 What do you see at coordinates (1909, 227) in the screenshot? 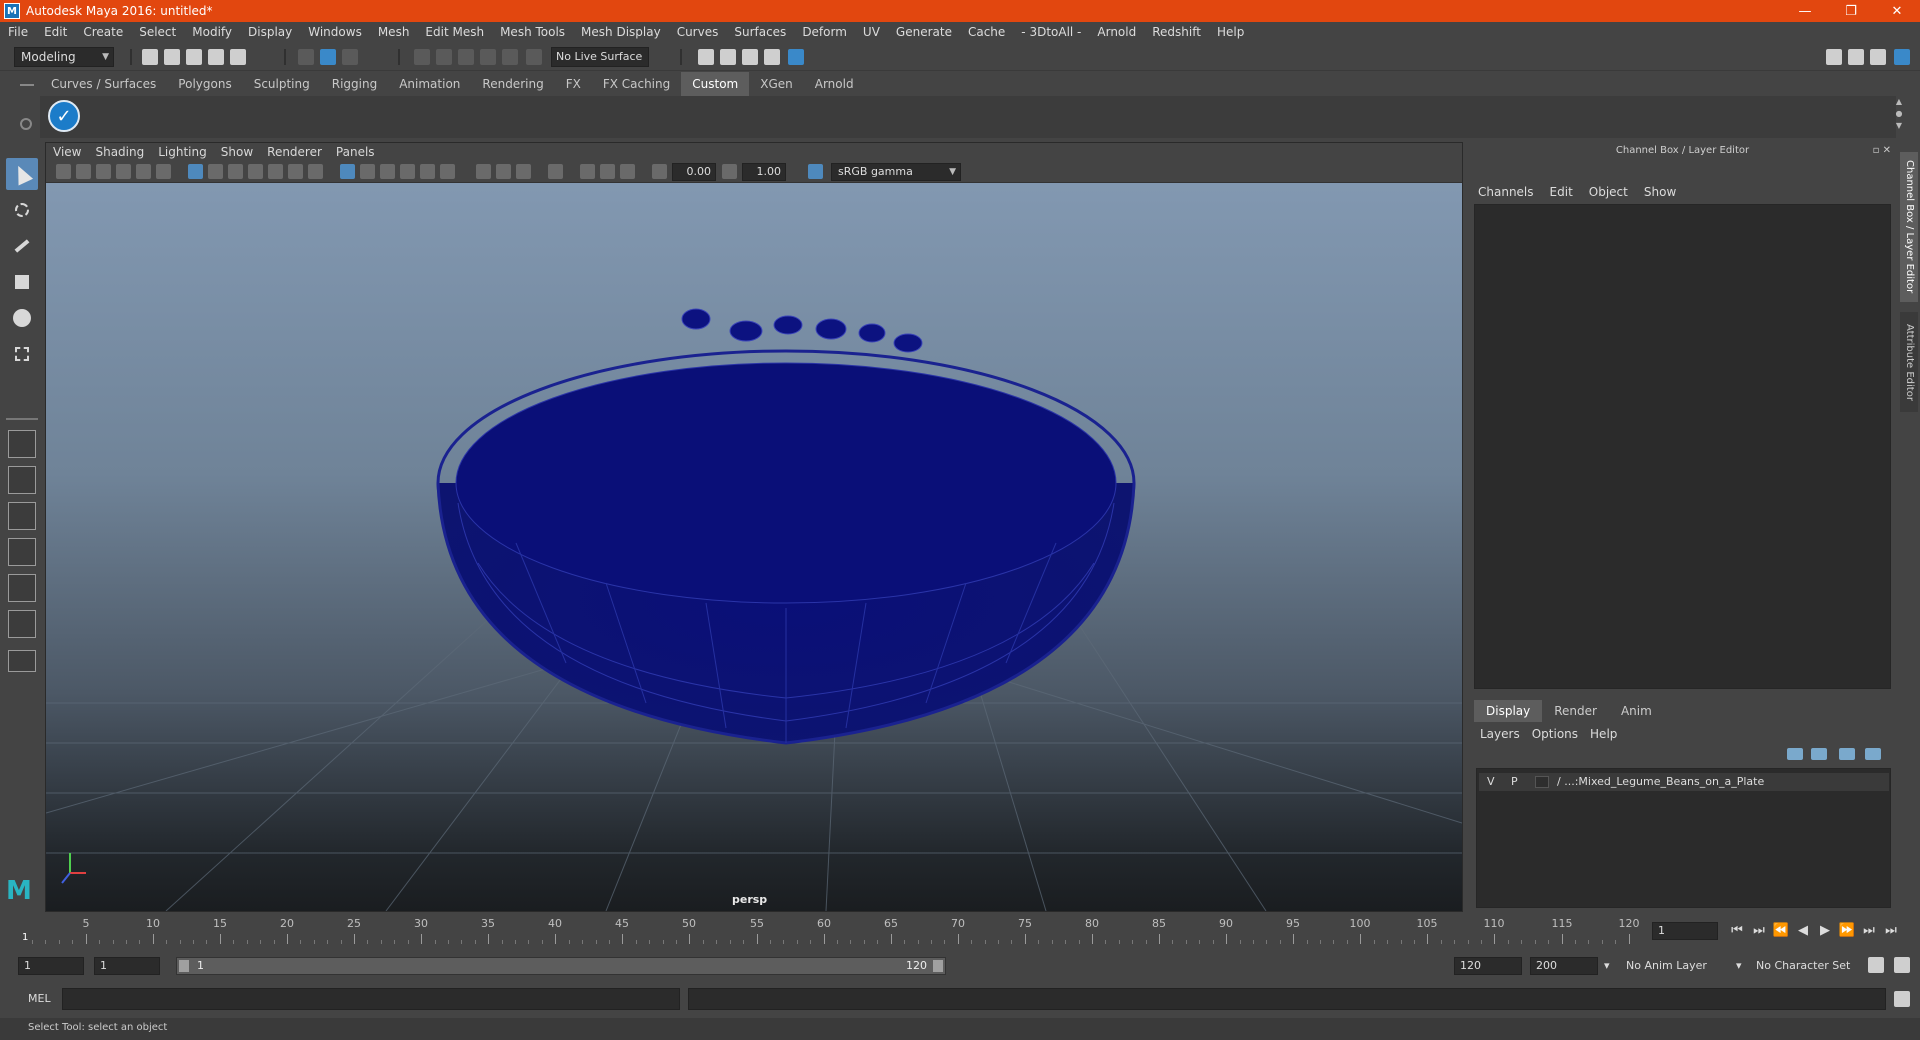
I see `tab-channel-box-layer-editor: Channel Box / Layer Editor` at bounding box center [1909, 227].